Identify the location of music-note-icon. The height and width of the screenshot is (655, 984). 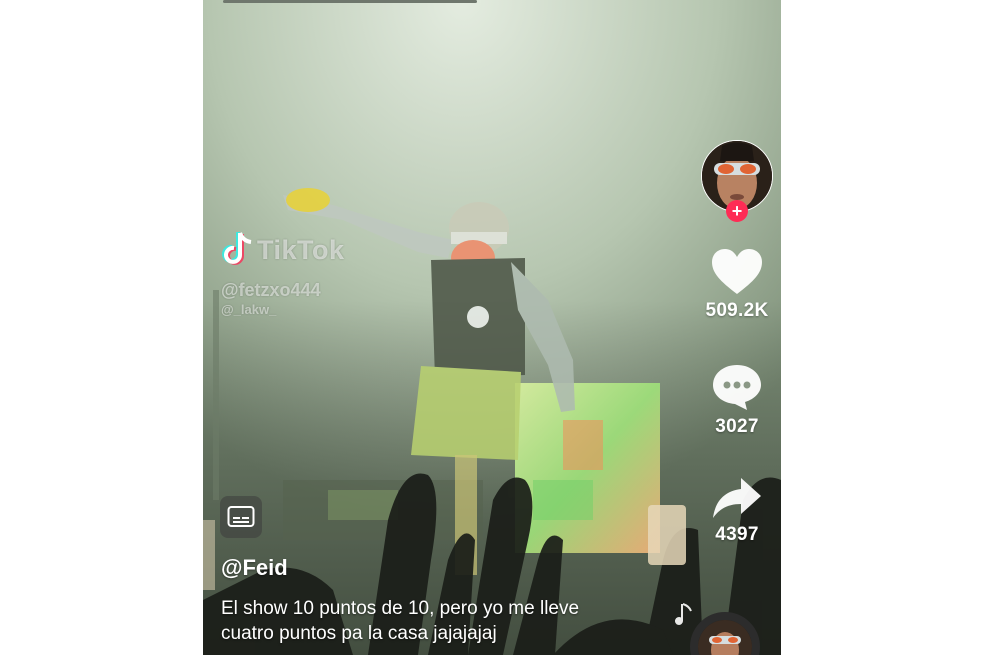
(683, 614).